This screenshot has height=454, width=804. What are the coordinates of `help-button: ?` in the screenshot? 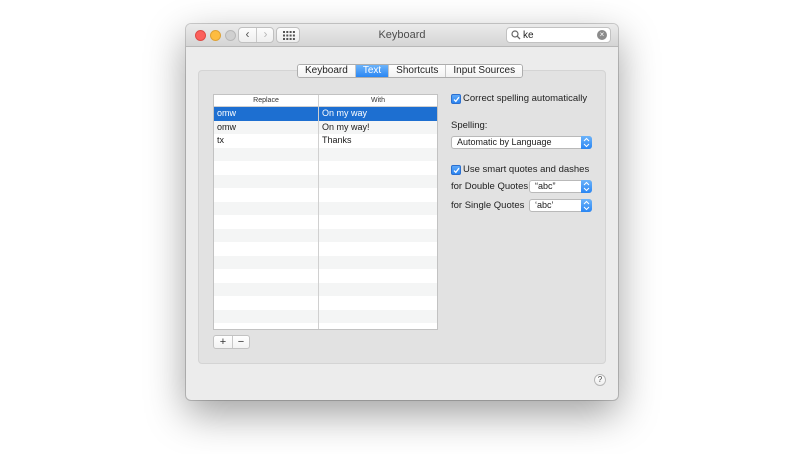 It's located at (600, 380).